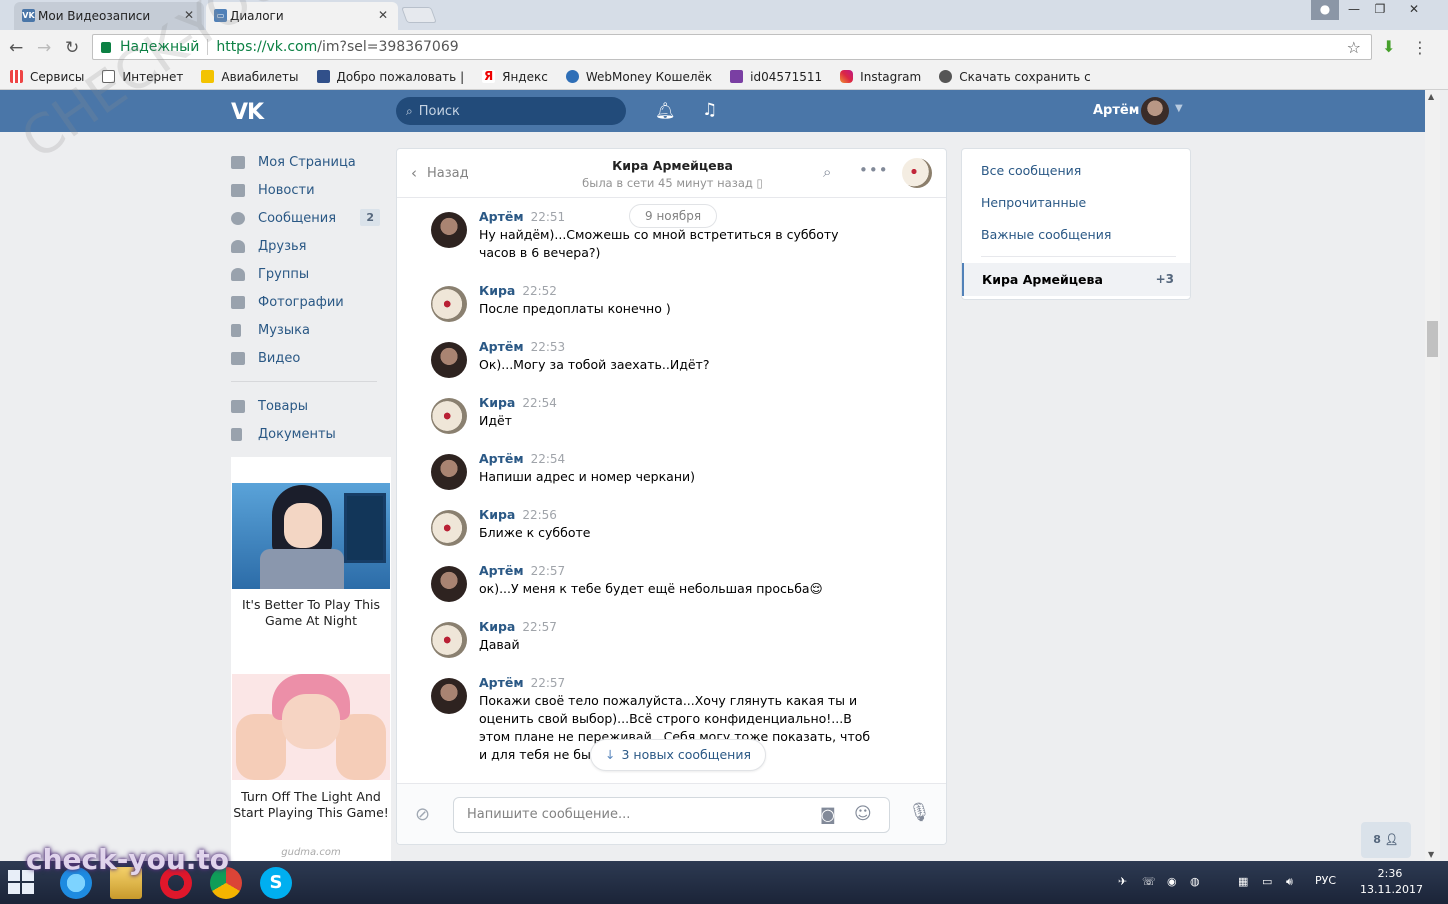  Describe the element at coordinates (304, 381) in the screenshot. I see `nav-divider` at that location.